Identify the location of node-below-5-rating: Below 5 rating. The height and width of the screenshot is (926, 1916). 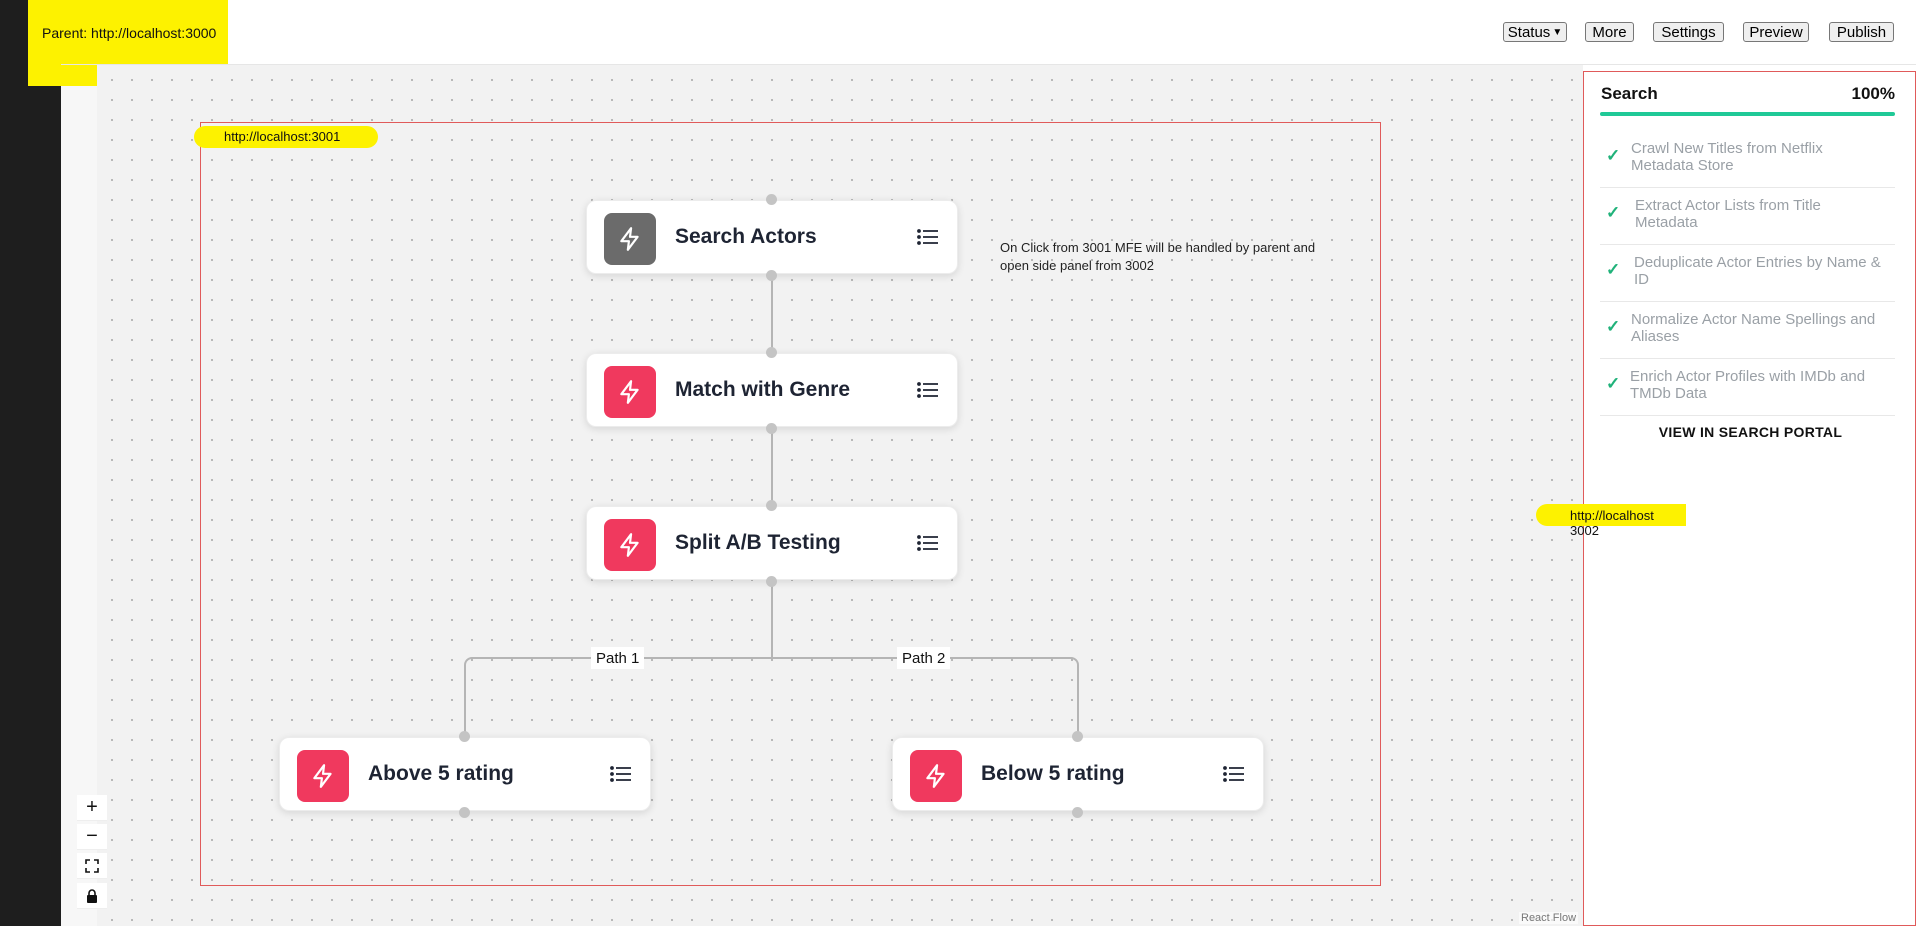
(1078, 774).